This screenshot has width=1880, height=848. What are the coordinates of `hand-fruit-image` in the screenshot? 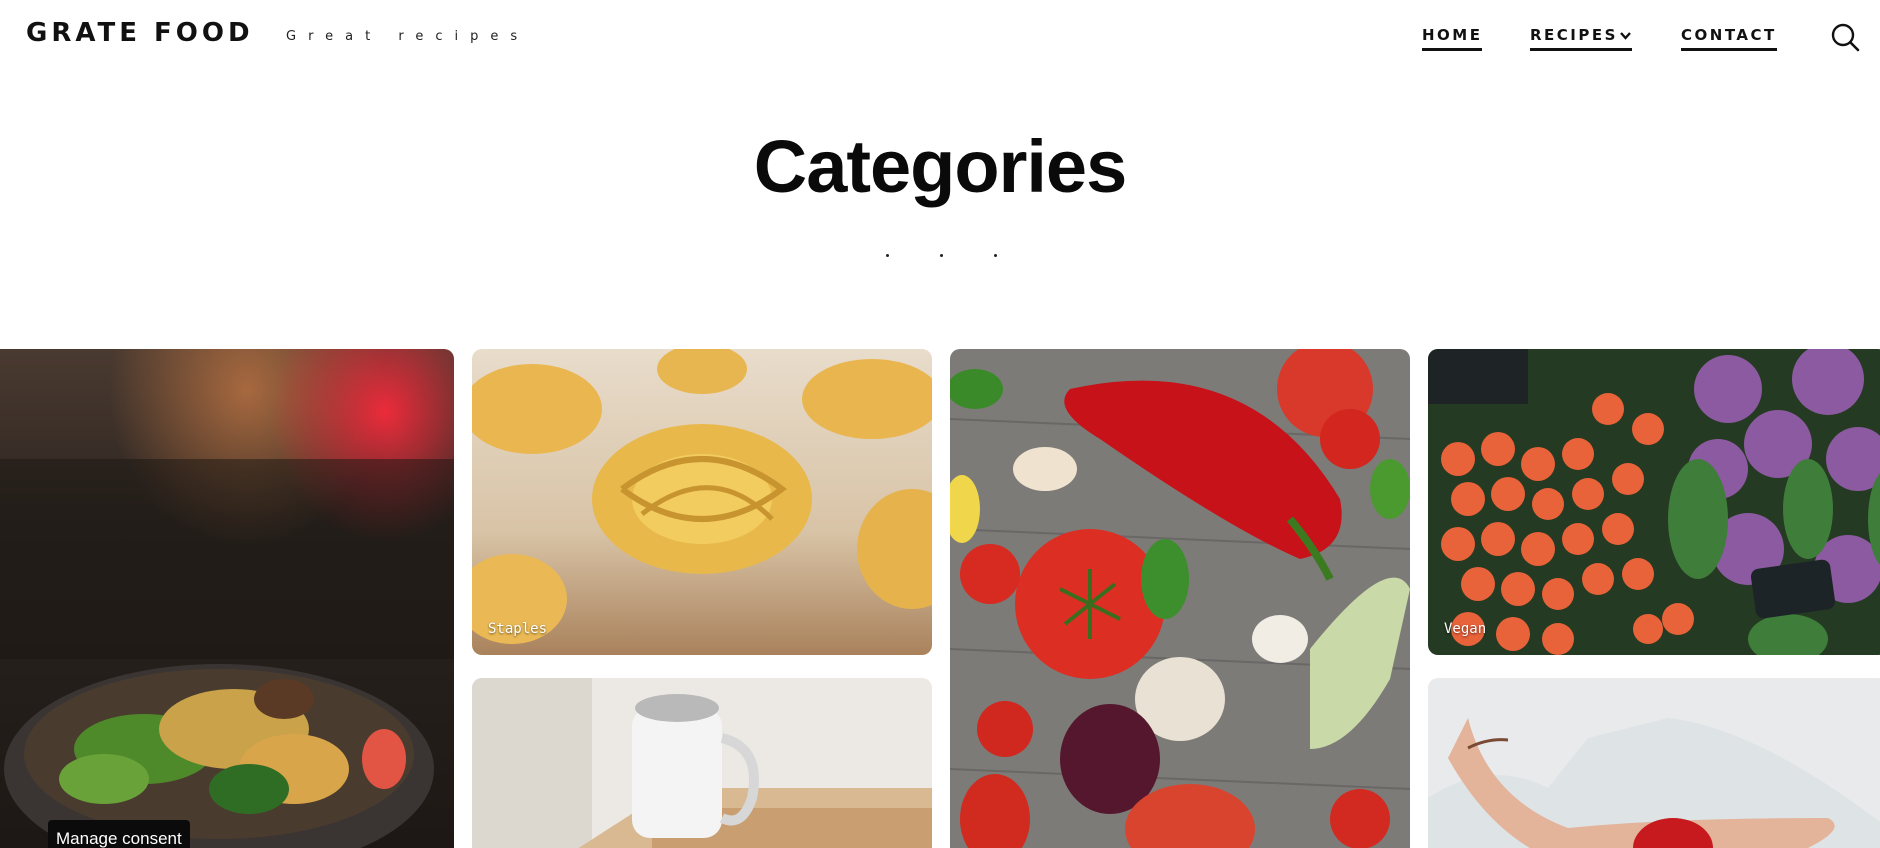 It's located at (1654, 763).